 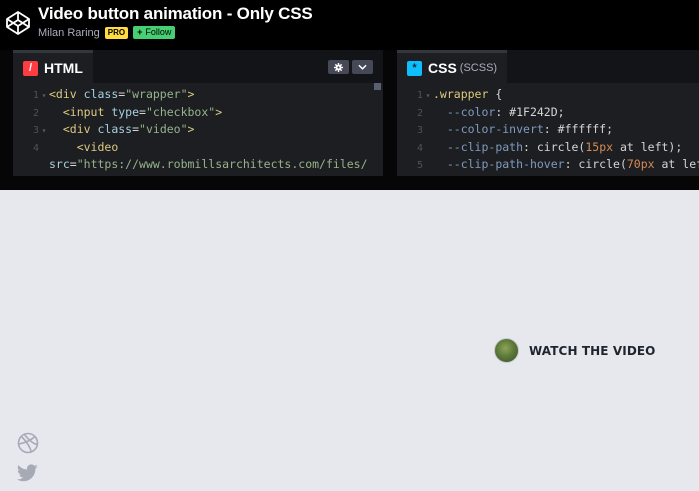 I want to click on code-line: 2 <input type="checkbox">, so click(x=198, y=113).